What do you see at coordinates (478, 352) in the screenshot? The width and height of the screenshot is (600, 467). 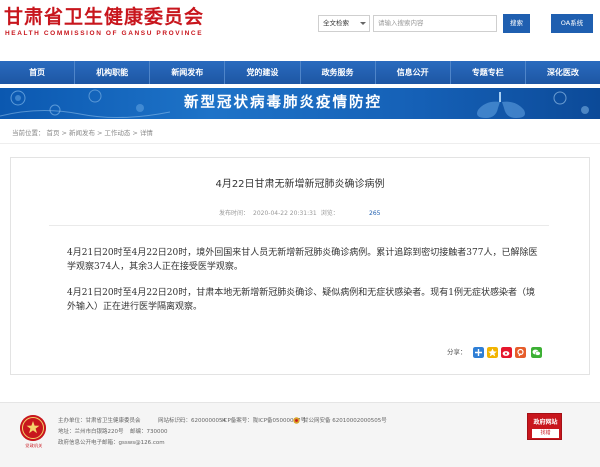 I see `share-more-icon` at bounding box center [478, 352].